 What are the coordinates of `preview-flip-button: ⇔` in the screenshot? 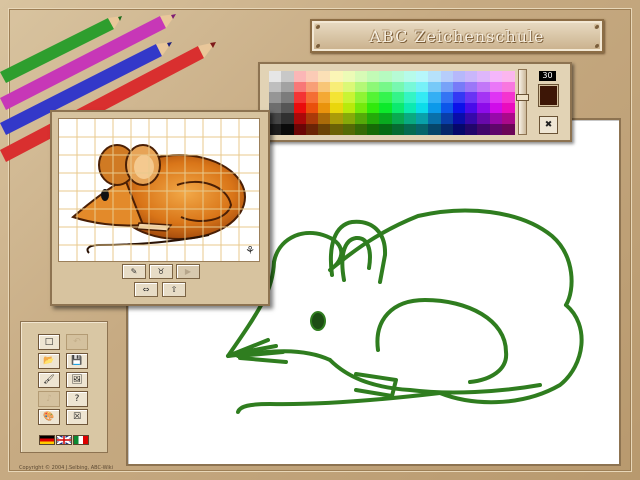 It's located at (146, 289).